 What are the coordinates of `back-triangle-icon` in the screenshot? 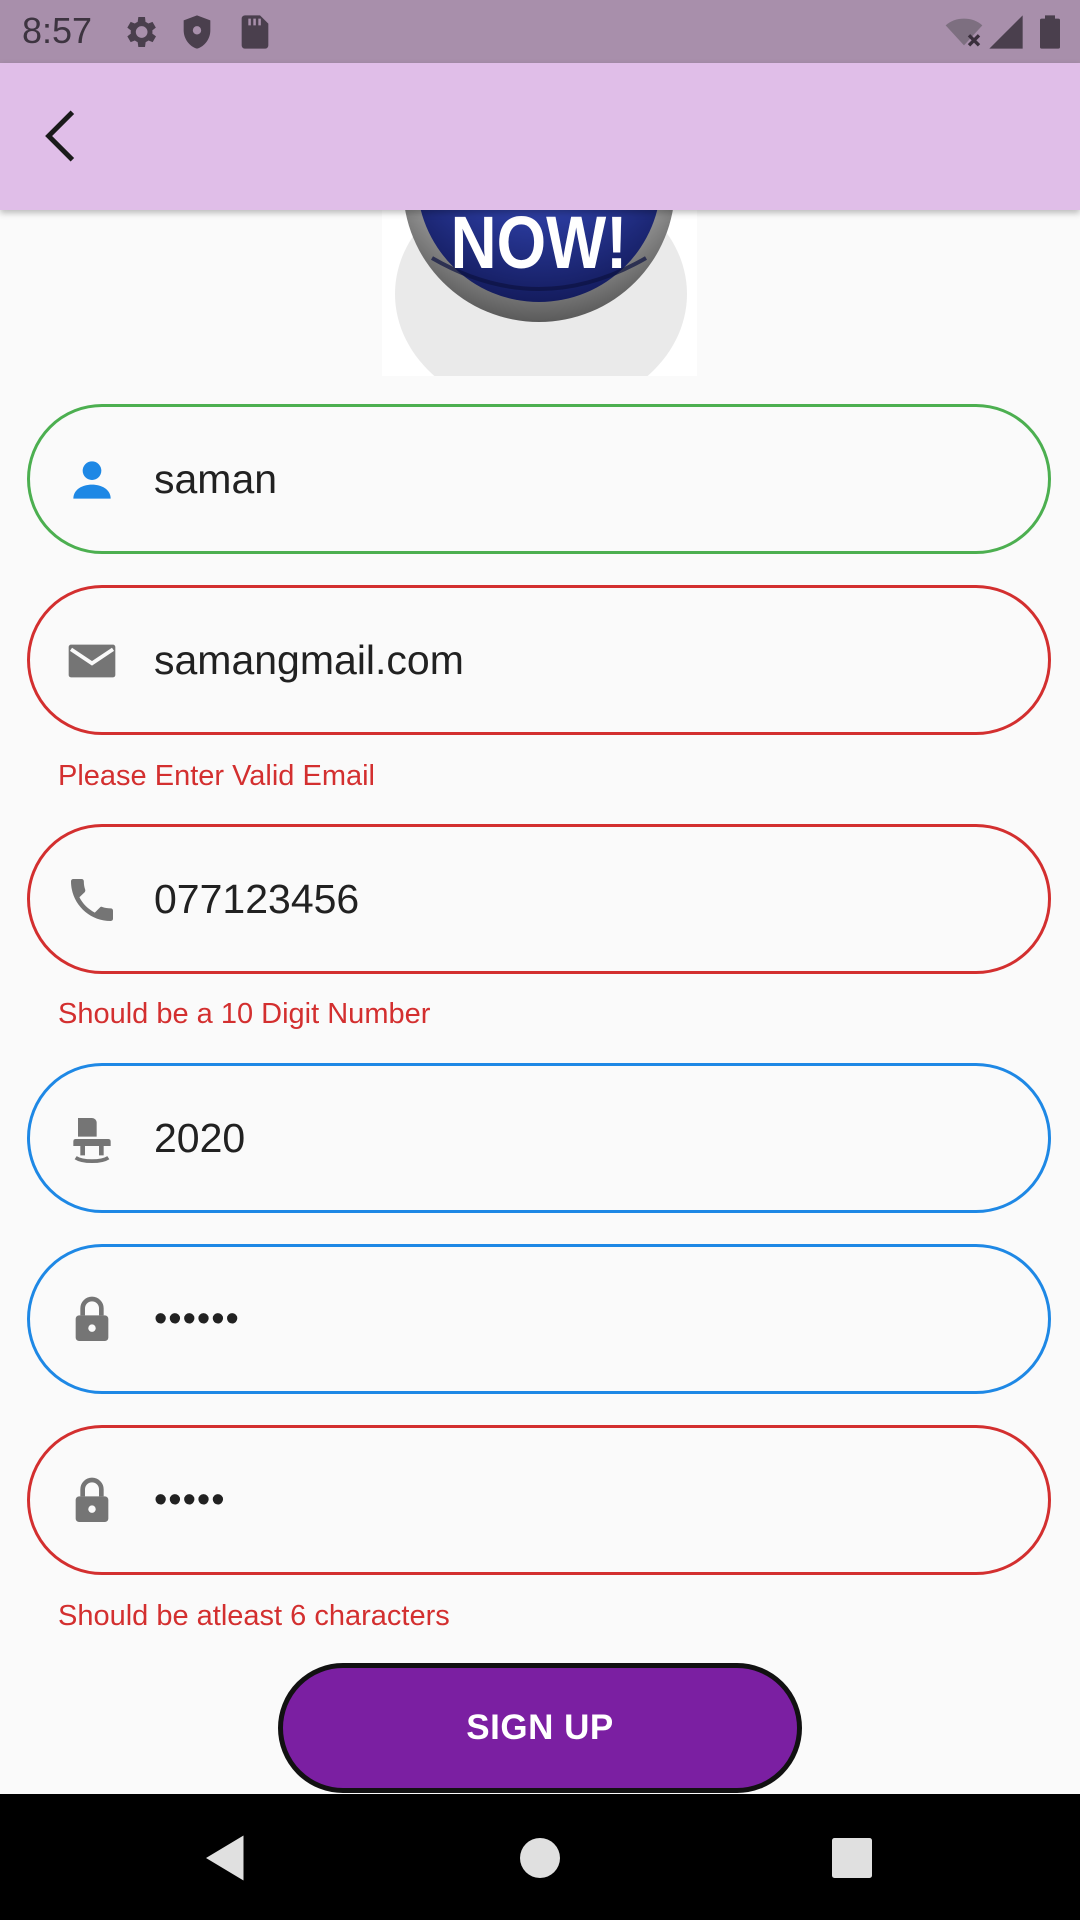 It's located at (226, 1858).